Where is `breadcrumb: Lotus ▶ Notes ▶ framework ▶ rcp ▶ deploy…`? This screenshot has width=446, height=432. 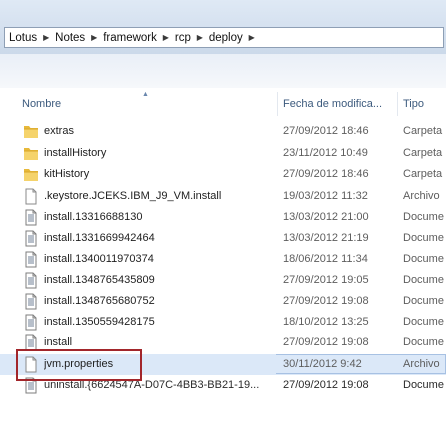
breadcrumb: Lotus ▶ Notes ▶ framework ▶ rcp ▶ deploy… is located at coordinates (131, 37).